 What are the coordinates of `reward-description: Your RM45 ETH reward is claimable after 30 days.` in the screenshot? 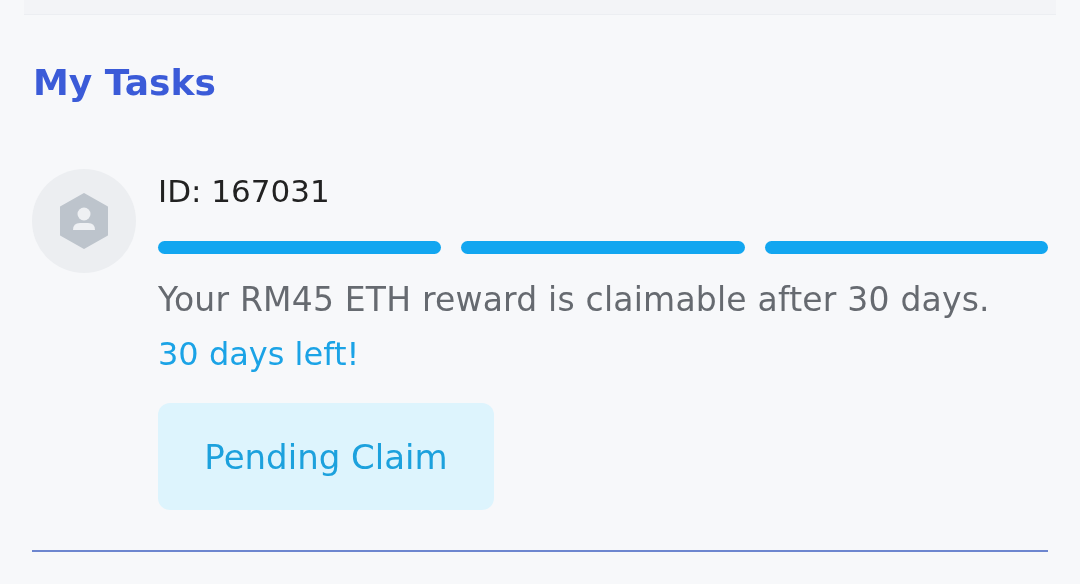 It's located at (574, 300).